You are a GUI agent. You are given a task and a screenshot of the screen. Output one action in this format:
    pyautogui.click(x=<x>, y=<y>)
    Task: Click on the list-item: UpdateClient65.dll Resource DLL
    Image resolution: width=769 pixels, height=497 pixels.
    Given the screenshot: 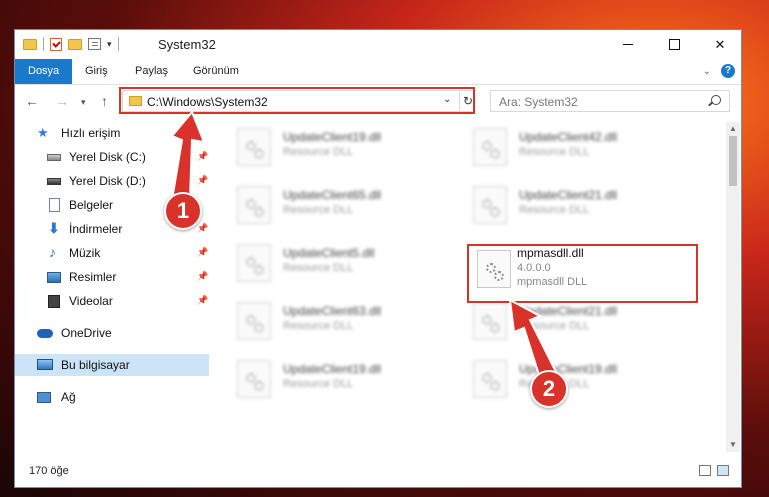 What is the action you would take?
    pyautogui.click(x=319, y=205)
    